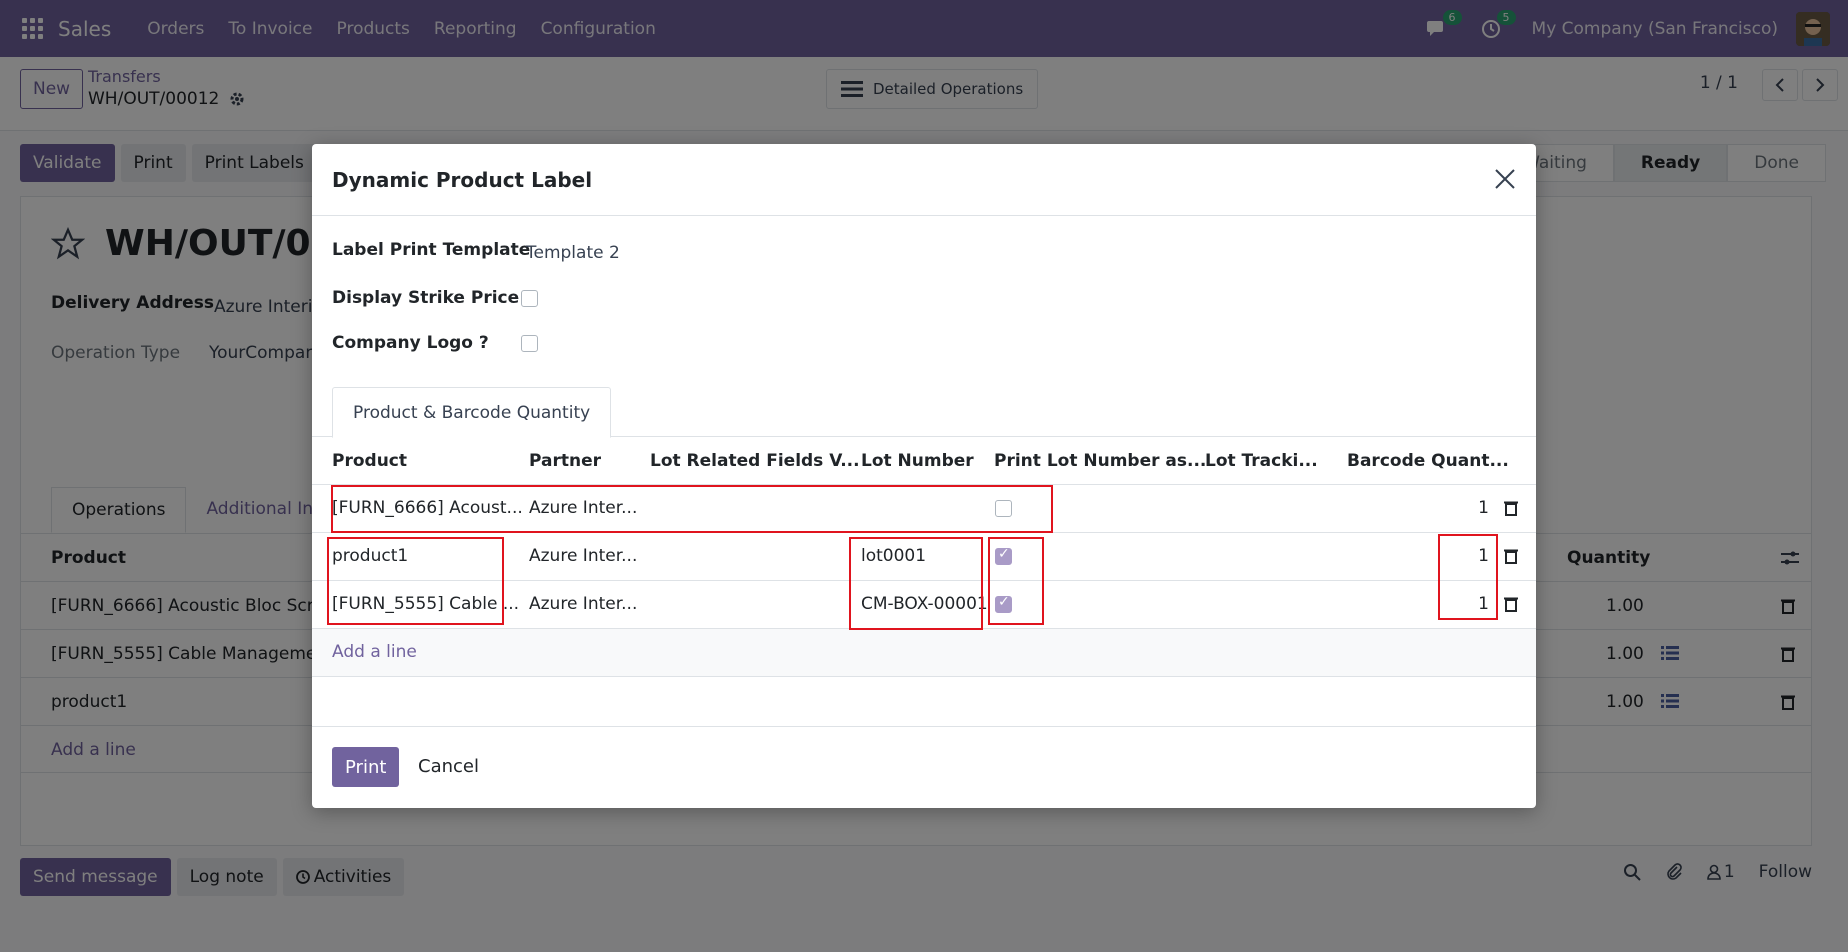 This screenshot has width=1848, height=952. Describe the element at coordinates (448, 766) in the screenshot. I see `cancel-button: Cancel` at that location.